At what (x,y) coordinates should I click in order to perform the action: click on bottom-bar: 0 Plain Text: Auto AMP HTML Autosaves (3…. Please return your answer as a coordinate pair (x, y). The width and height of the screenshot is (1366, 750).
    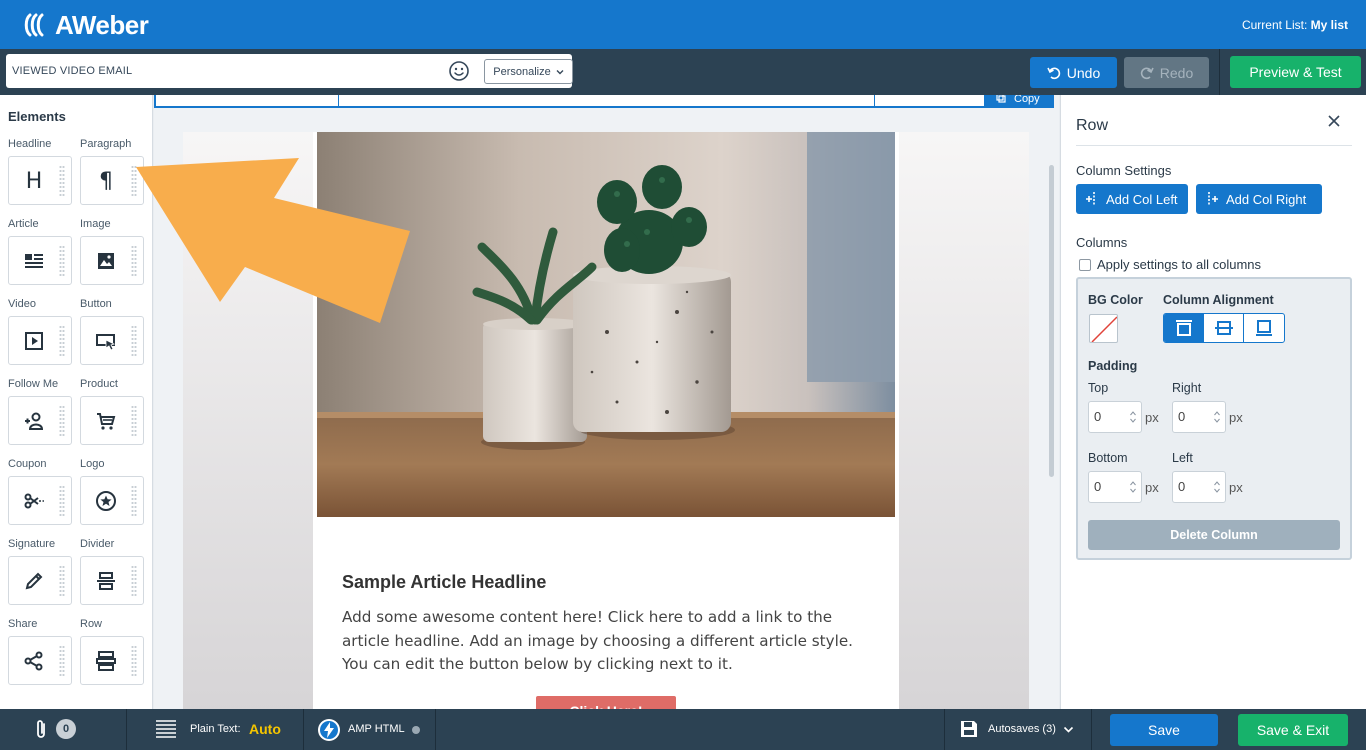
    Looking at the image, I should click on (683, 729).